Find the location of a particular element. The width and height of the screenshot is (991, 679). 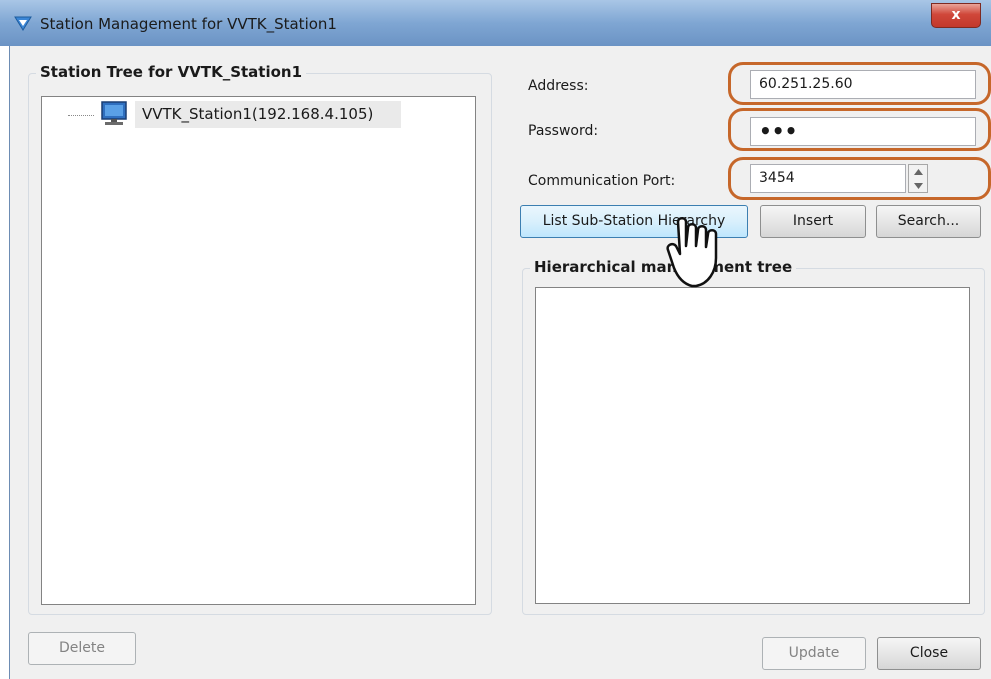

port-label: Communication Port: is located at coordinates (602, 181).